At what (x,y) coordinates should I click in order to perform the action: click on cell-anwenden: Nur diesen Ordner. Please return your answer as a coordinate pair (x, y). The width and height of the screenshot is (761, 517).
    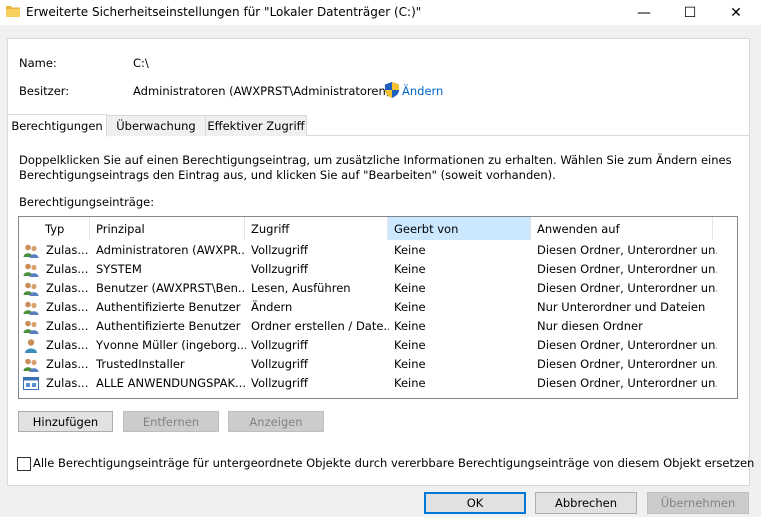
    Looking at the image, I should click on (590, 326).